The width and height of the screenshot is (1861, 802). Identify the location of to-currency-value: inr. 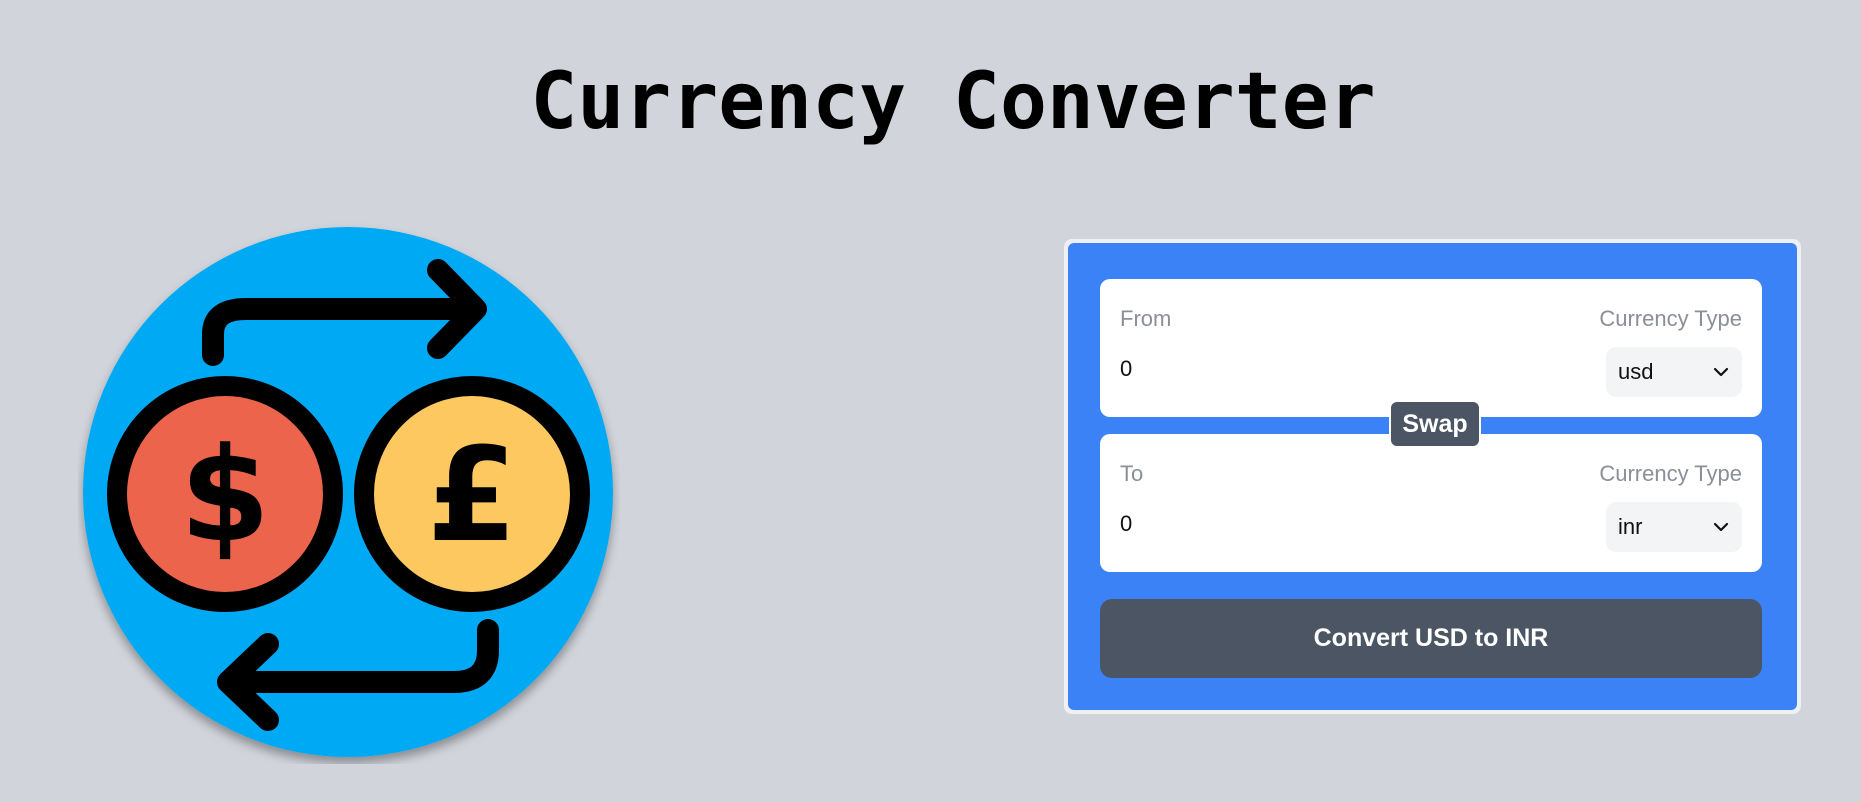
(1630, 526).